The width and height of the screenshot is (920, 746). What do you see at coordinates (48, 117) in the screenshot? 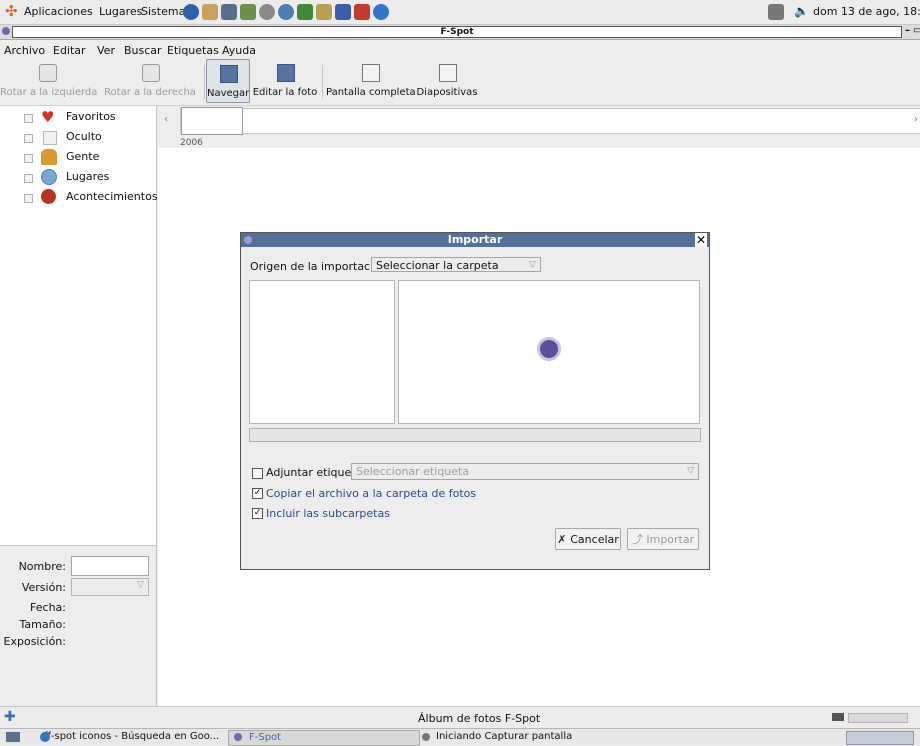
I see `heart-icon: ♥` at bounding box center [48, 117].